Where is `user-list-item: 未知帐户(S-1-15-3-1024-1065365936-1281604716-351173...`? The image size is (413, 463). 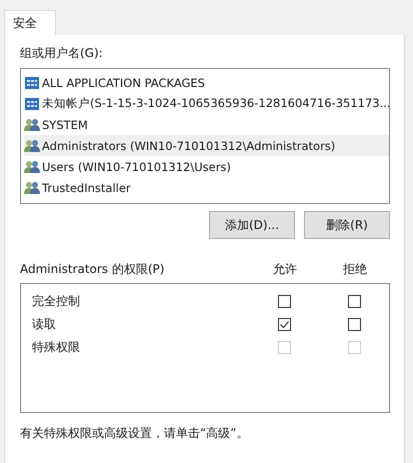
user-list-item: 未知帐户(S-1-15-3-1024-1065365936-1281604716-351173... is located at coordinates (206, 103).